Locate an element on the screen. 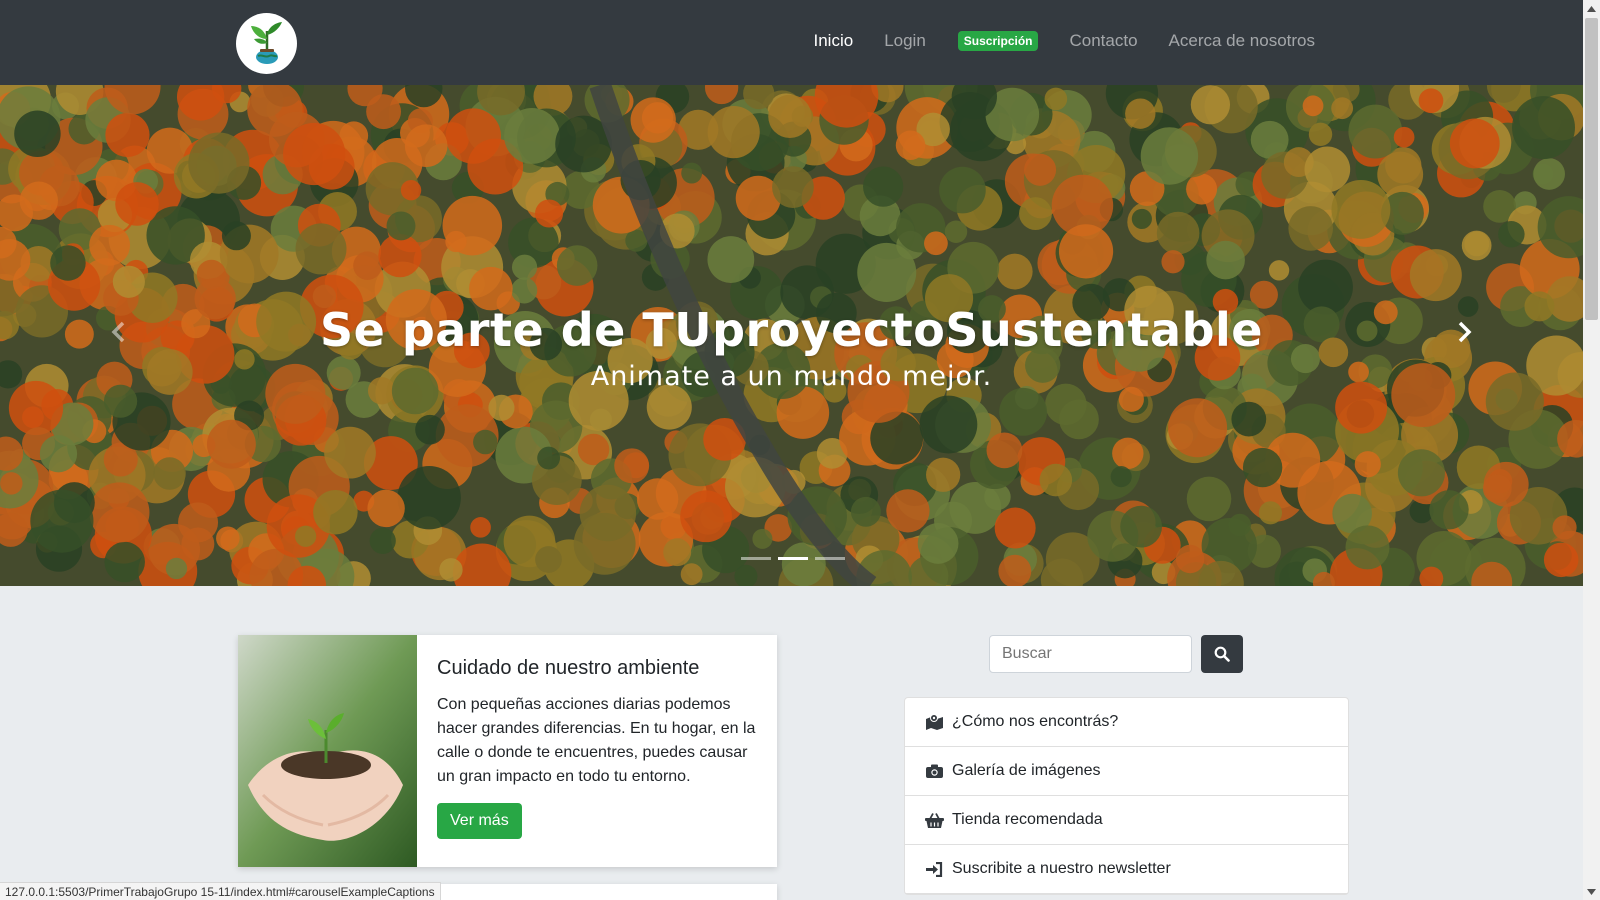 The image size is (1600, 900). map-marked-icon is located at coordinates (934, 722).